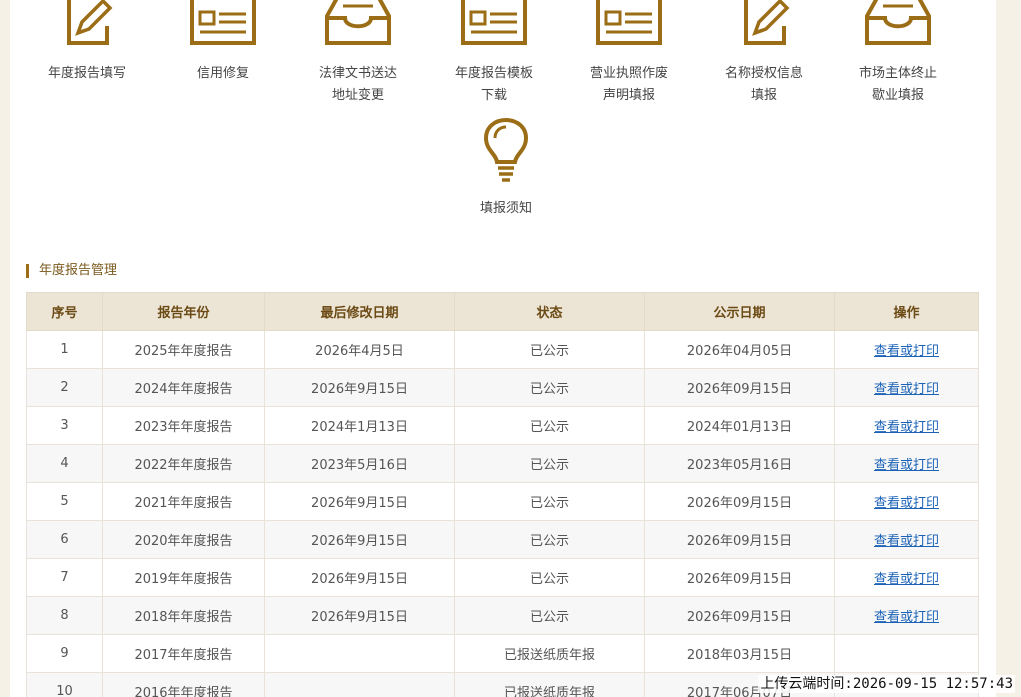 The image size is (1021, 697). Describe the element at coordinates (358, 22) in the screenshot. I see `inbox-icon` at that location.